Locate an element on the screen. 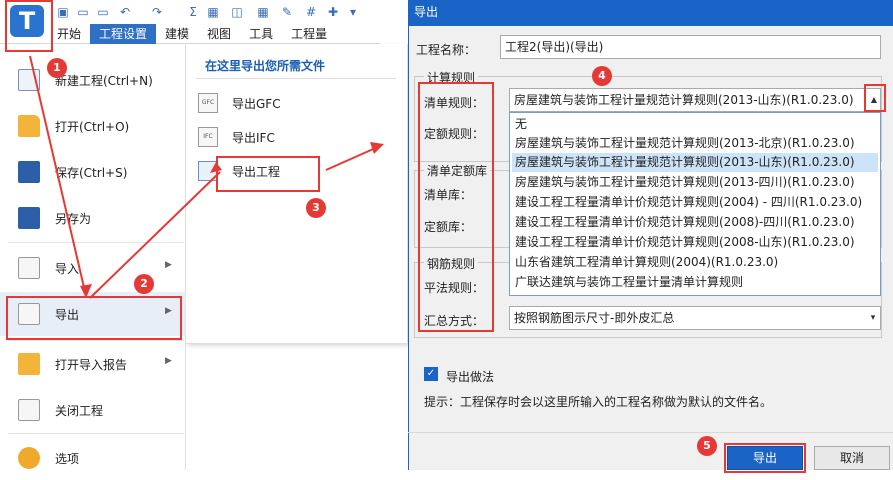 This screenshot has height=480, width=893. step-badge-1: 1 is located at coordinates (57, 68).